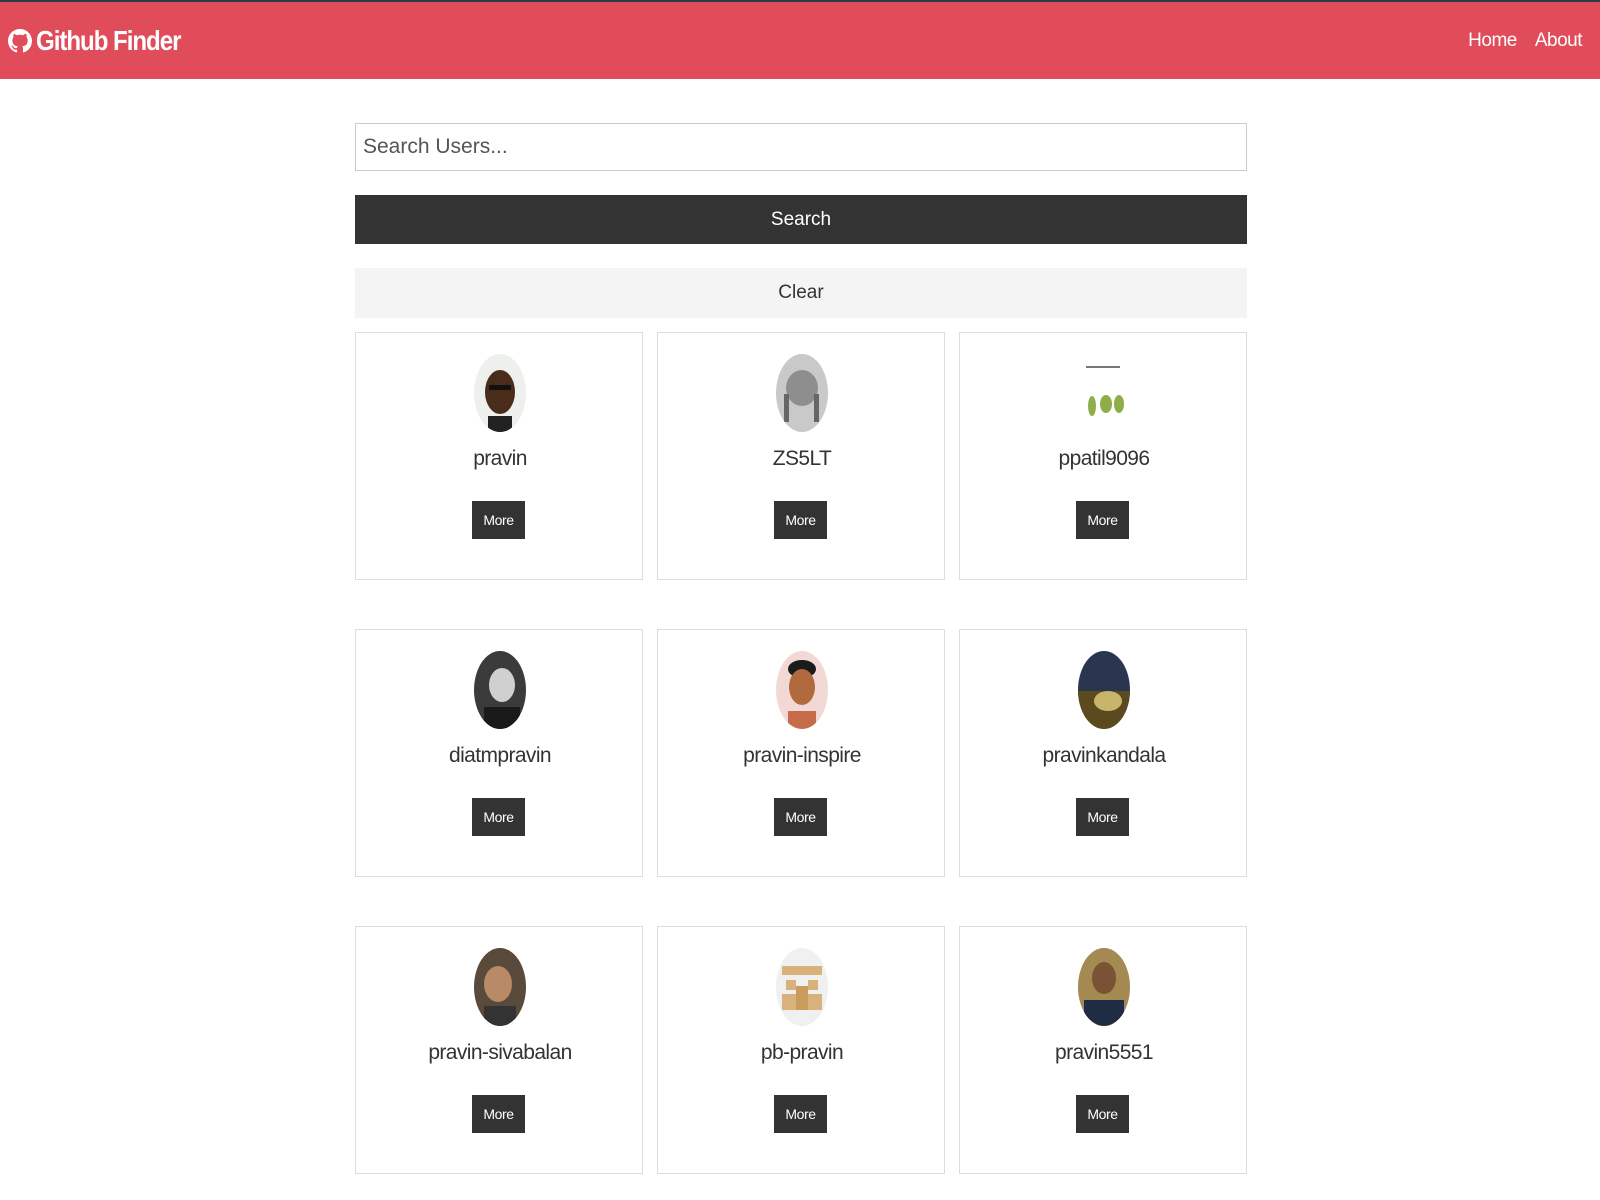 Image resolution: width=1600 pixels, height=1200 pixels. I want to click on navbar: Github Finder Home About, so click(800, 40).